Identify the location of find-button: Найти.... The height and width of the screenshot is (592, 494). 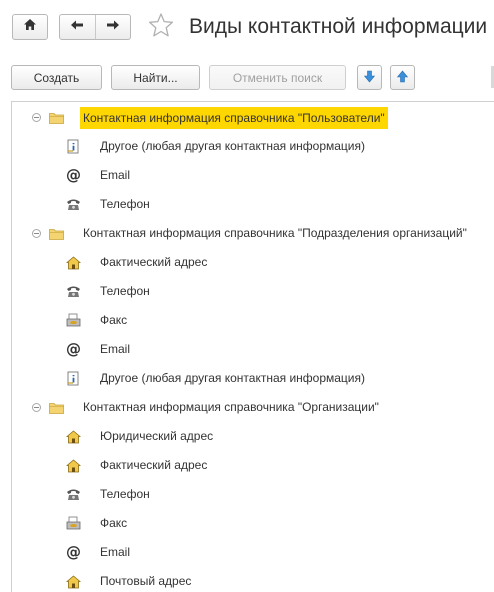
(155, 77).